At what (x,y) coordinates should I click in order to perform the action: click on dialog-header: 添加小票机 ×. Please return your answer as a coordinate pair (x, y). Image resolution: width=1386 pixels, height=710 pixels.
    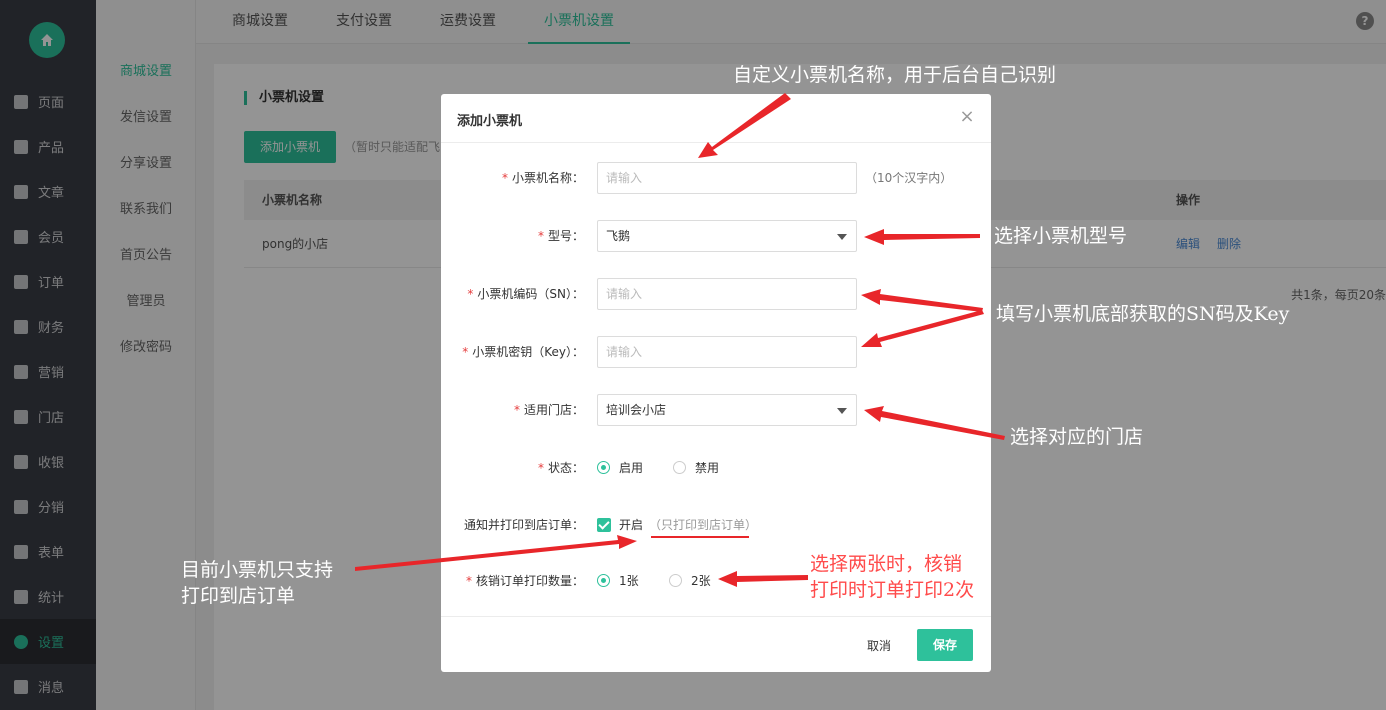
    Looking at the image, I should click on (716, 118).